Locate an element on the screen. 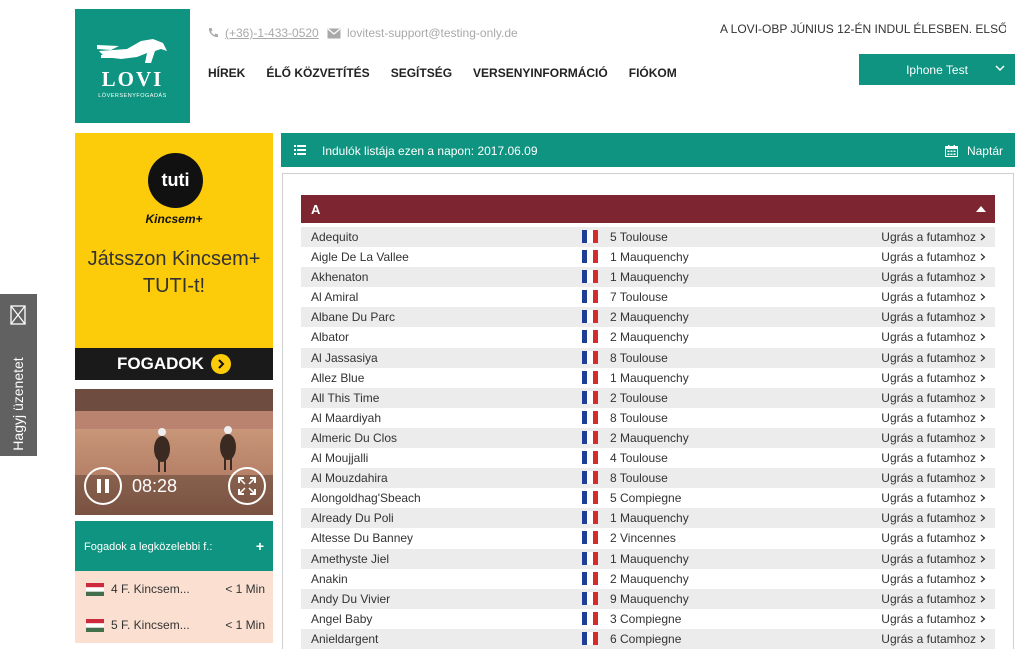 This screenshot has height=649, width=1023. starter-row: Albator 2 Mauquenchy Ugrás a futamhoz is located at coordinates (648, 337).